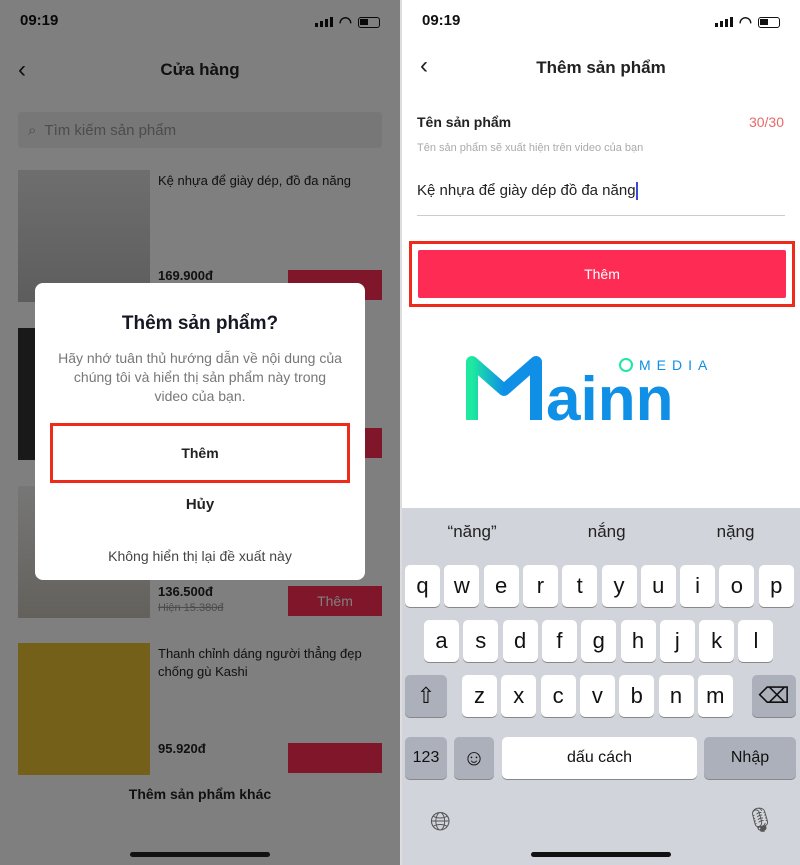  Describe the element at coordinates (200, 453) in the screenshot. I see `confirm-add-button: Thêm` at that location.